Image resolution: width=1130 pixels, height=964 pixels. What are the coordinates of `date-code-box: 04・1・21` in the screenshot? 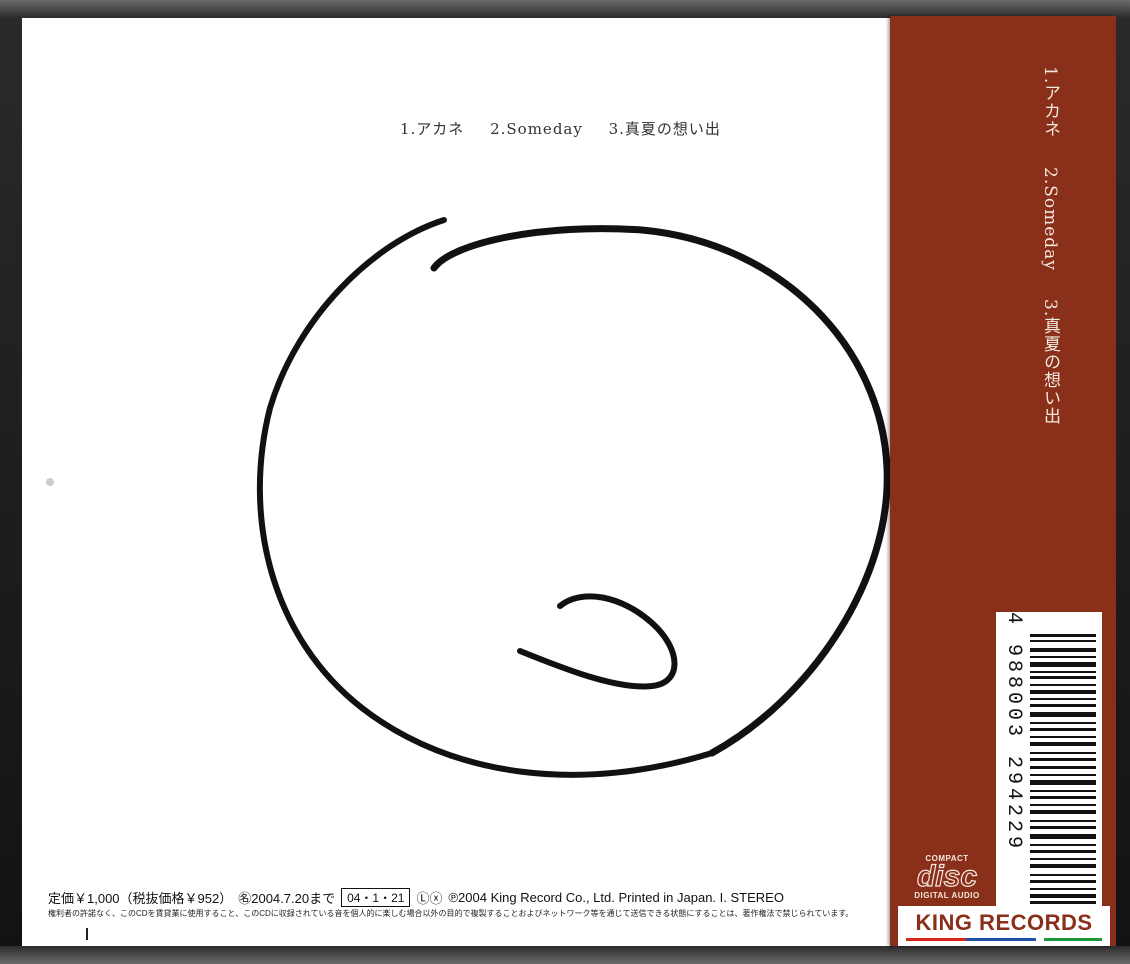 It's located at (376, 897).